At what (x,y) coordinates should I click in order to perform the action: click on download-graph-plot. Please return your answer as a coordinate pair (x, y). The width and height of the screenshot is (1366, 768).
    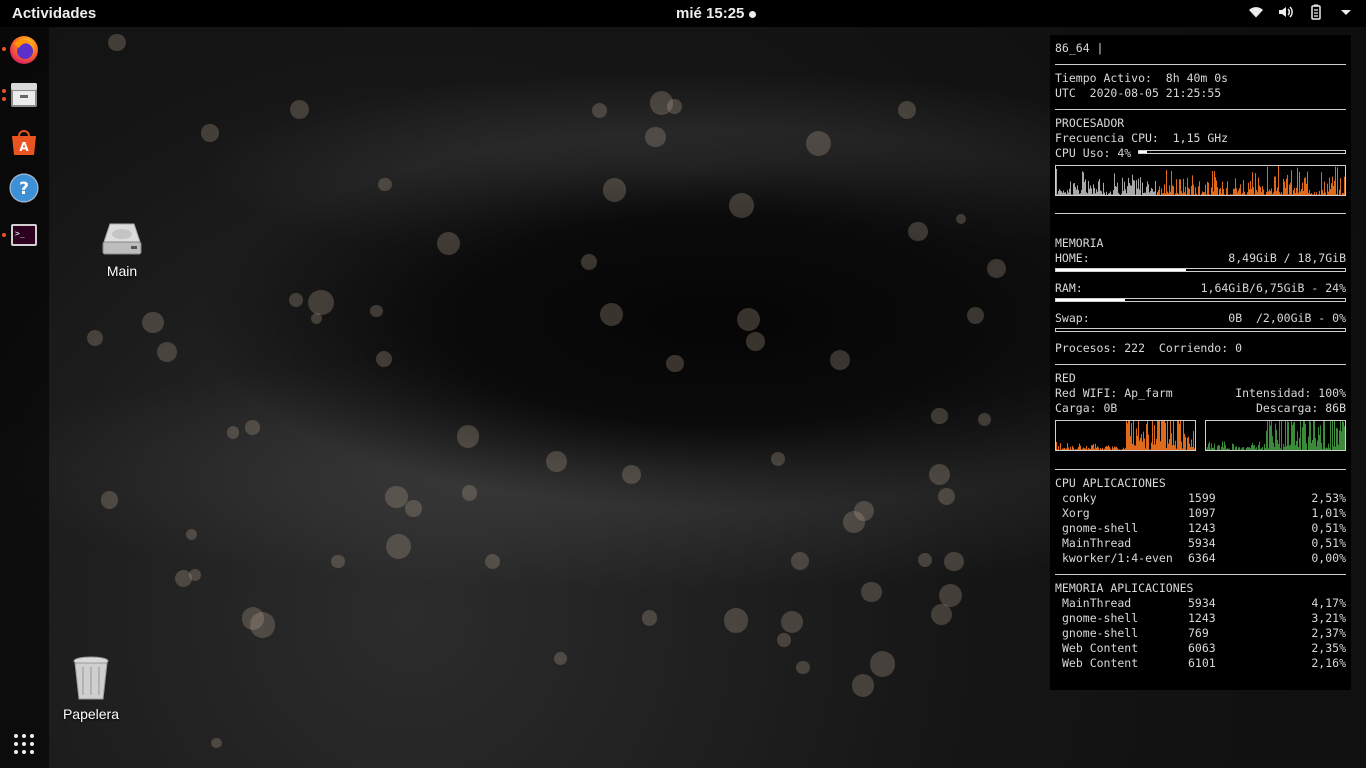
    Looking at the image, I should click on (1275, 435).